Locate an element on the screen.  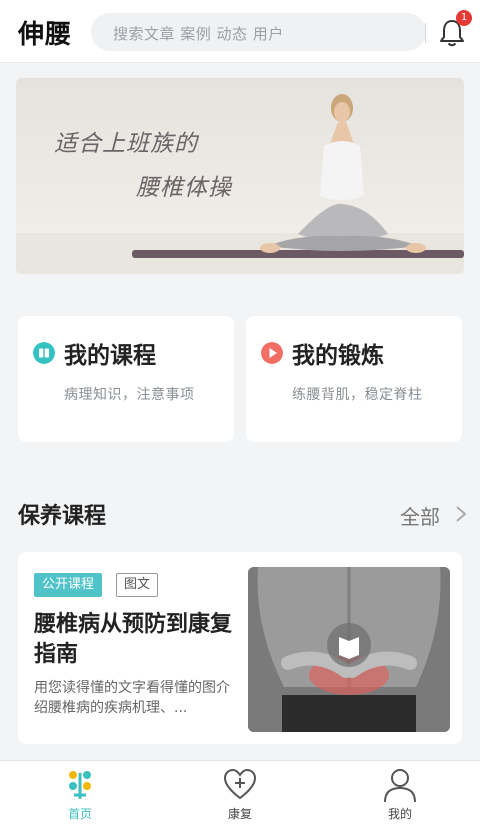
course-thumbnail is located at coordinates (349, 649).